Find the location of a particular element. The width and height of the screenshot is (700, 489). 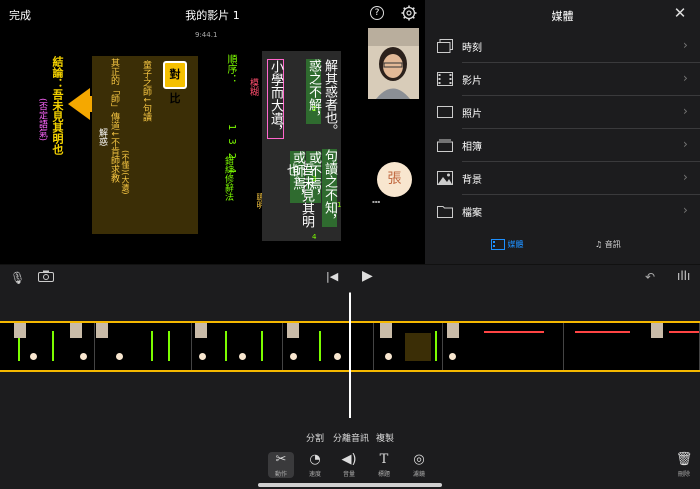

zhang-sticker: 張 is located at coordinates (394, 179).